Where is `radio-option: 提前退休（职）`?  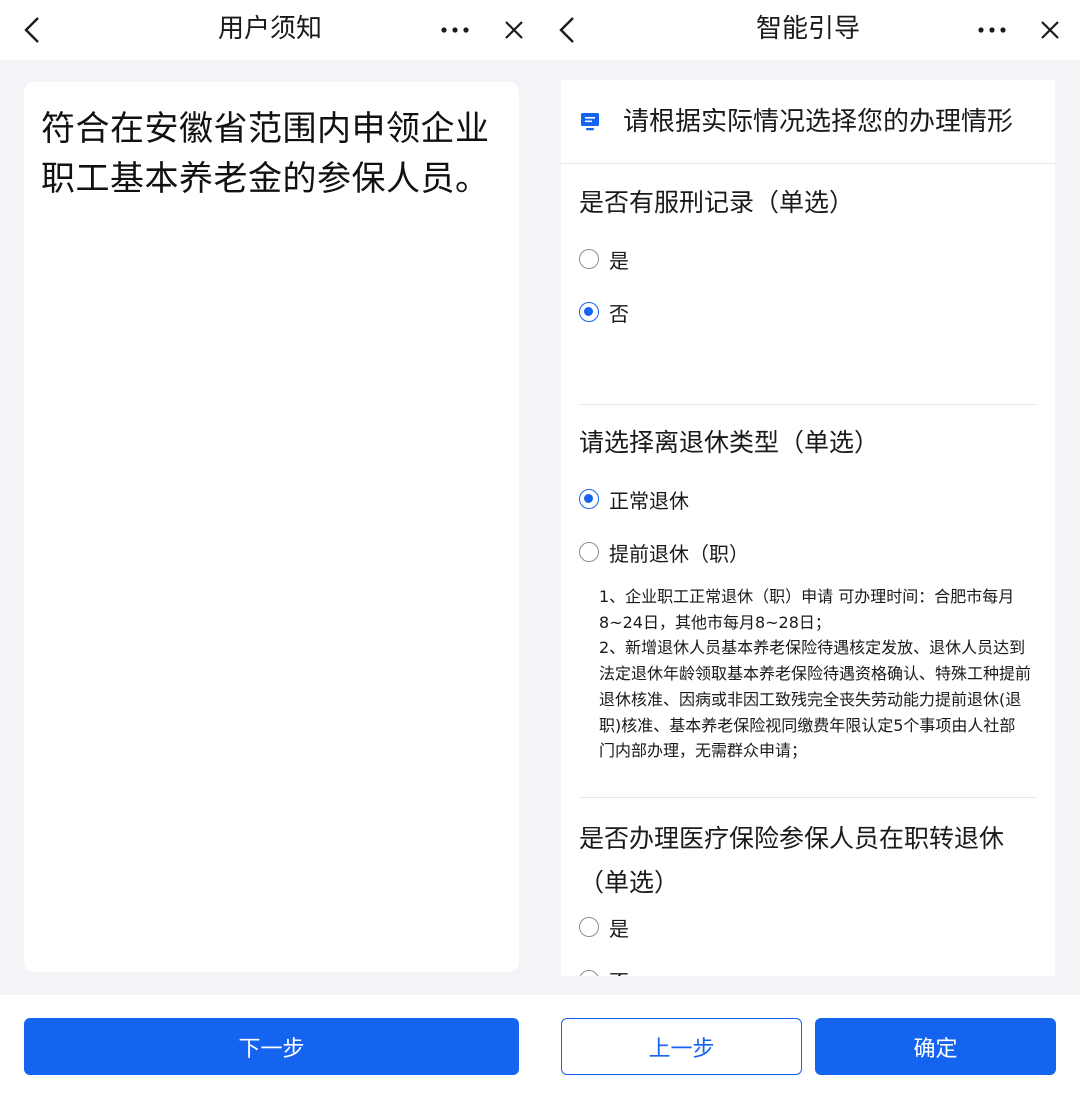 radio-option: 提前退休（职） is located at coordinates (664, 552).